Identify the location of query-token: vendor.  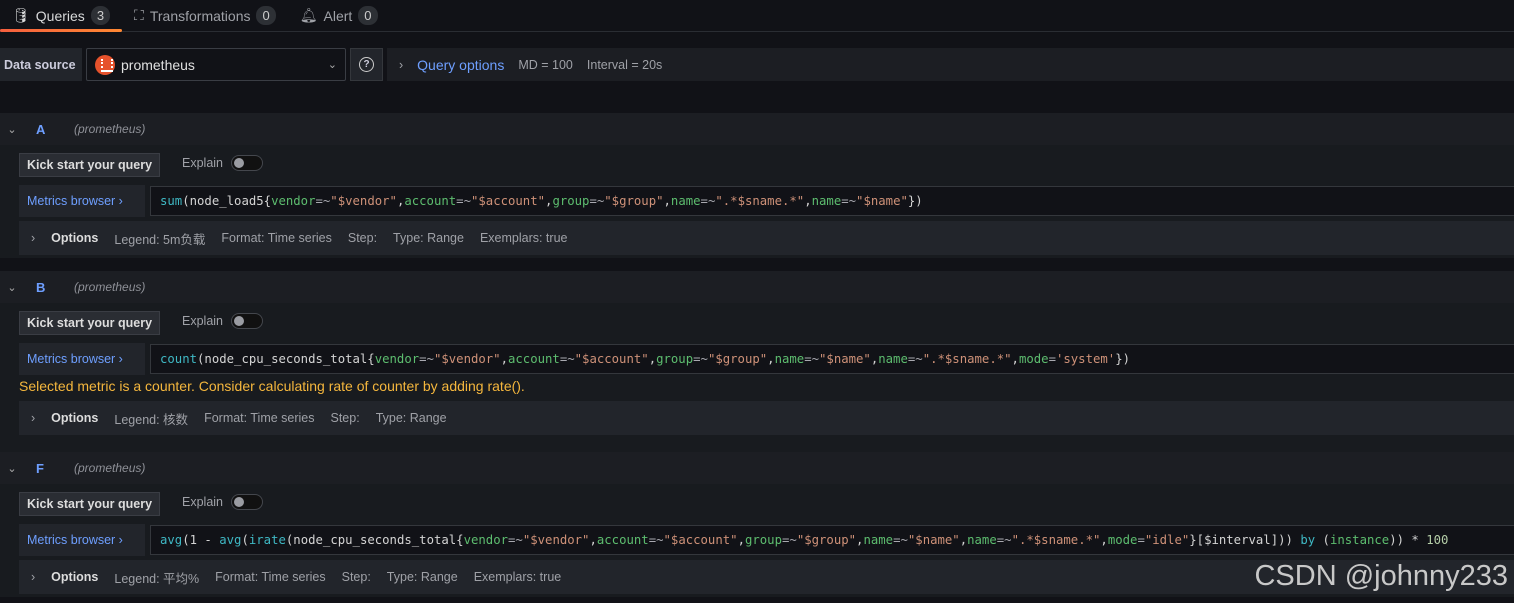
(293, 201).